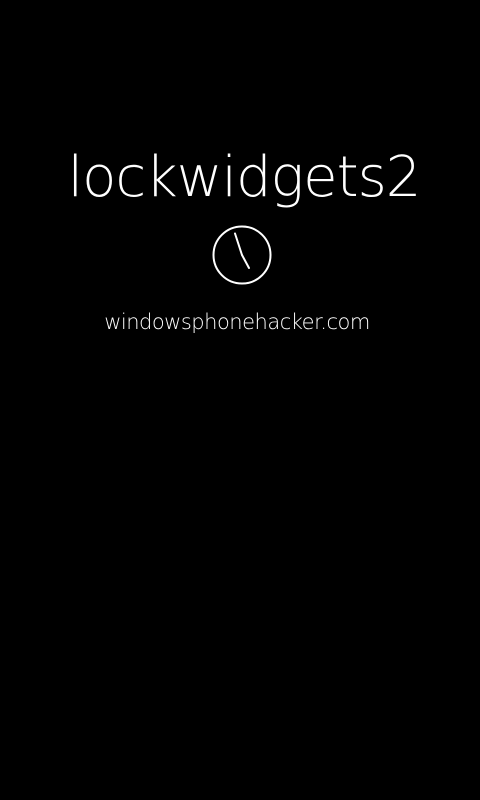 This screenshot has width=480, height=800. I want to click on app-title: lockwidgets2, so click(244, 177).